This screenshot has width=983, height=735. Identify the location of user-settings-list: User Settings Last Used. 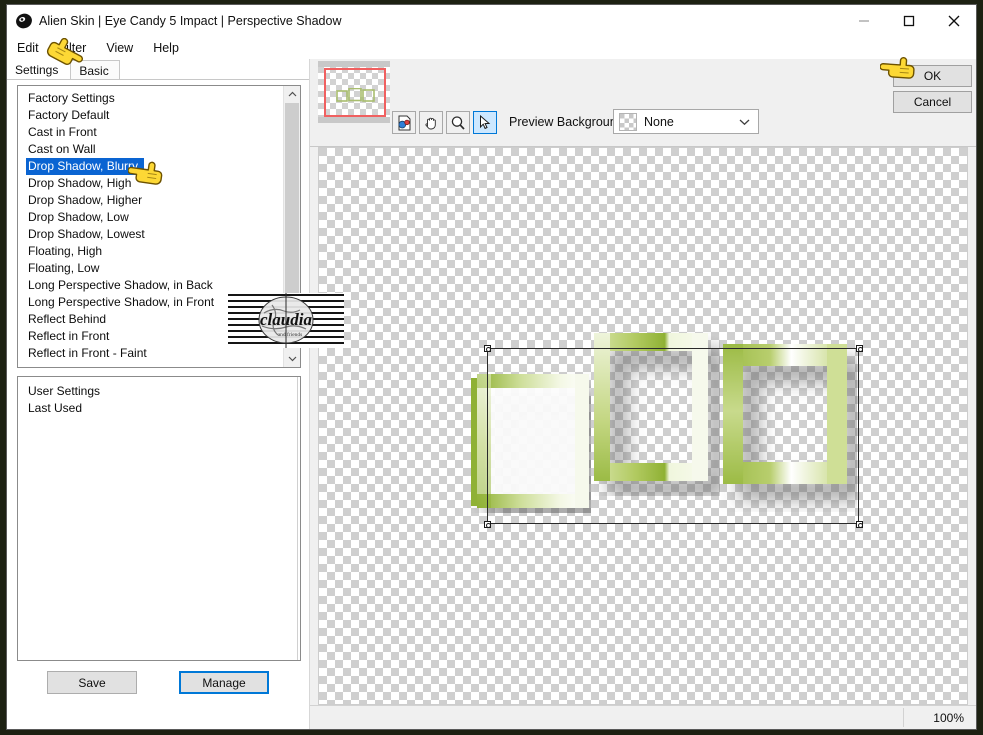
(157, 518).